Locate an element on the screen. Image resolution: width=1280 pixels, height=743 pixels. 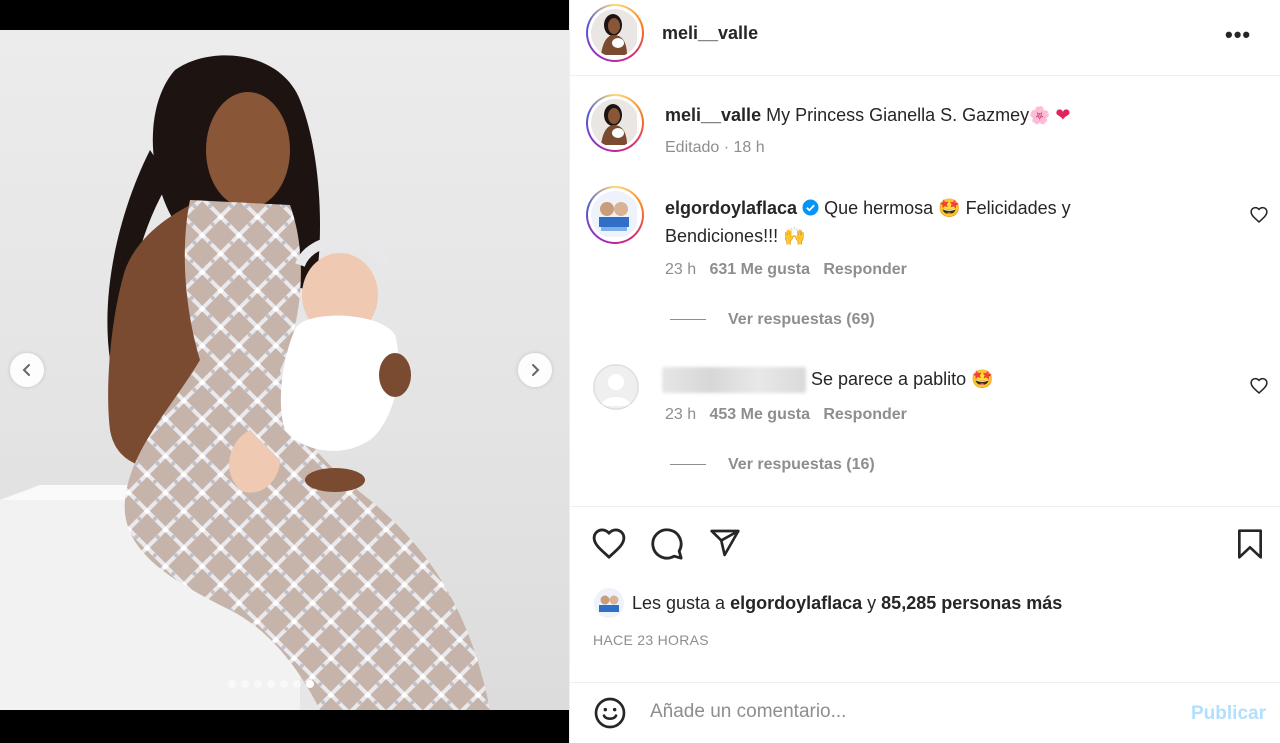
caption-edited-time: Editado · 18 h is located at coordinates (715, 147).